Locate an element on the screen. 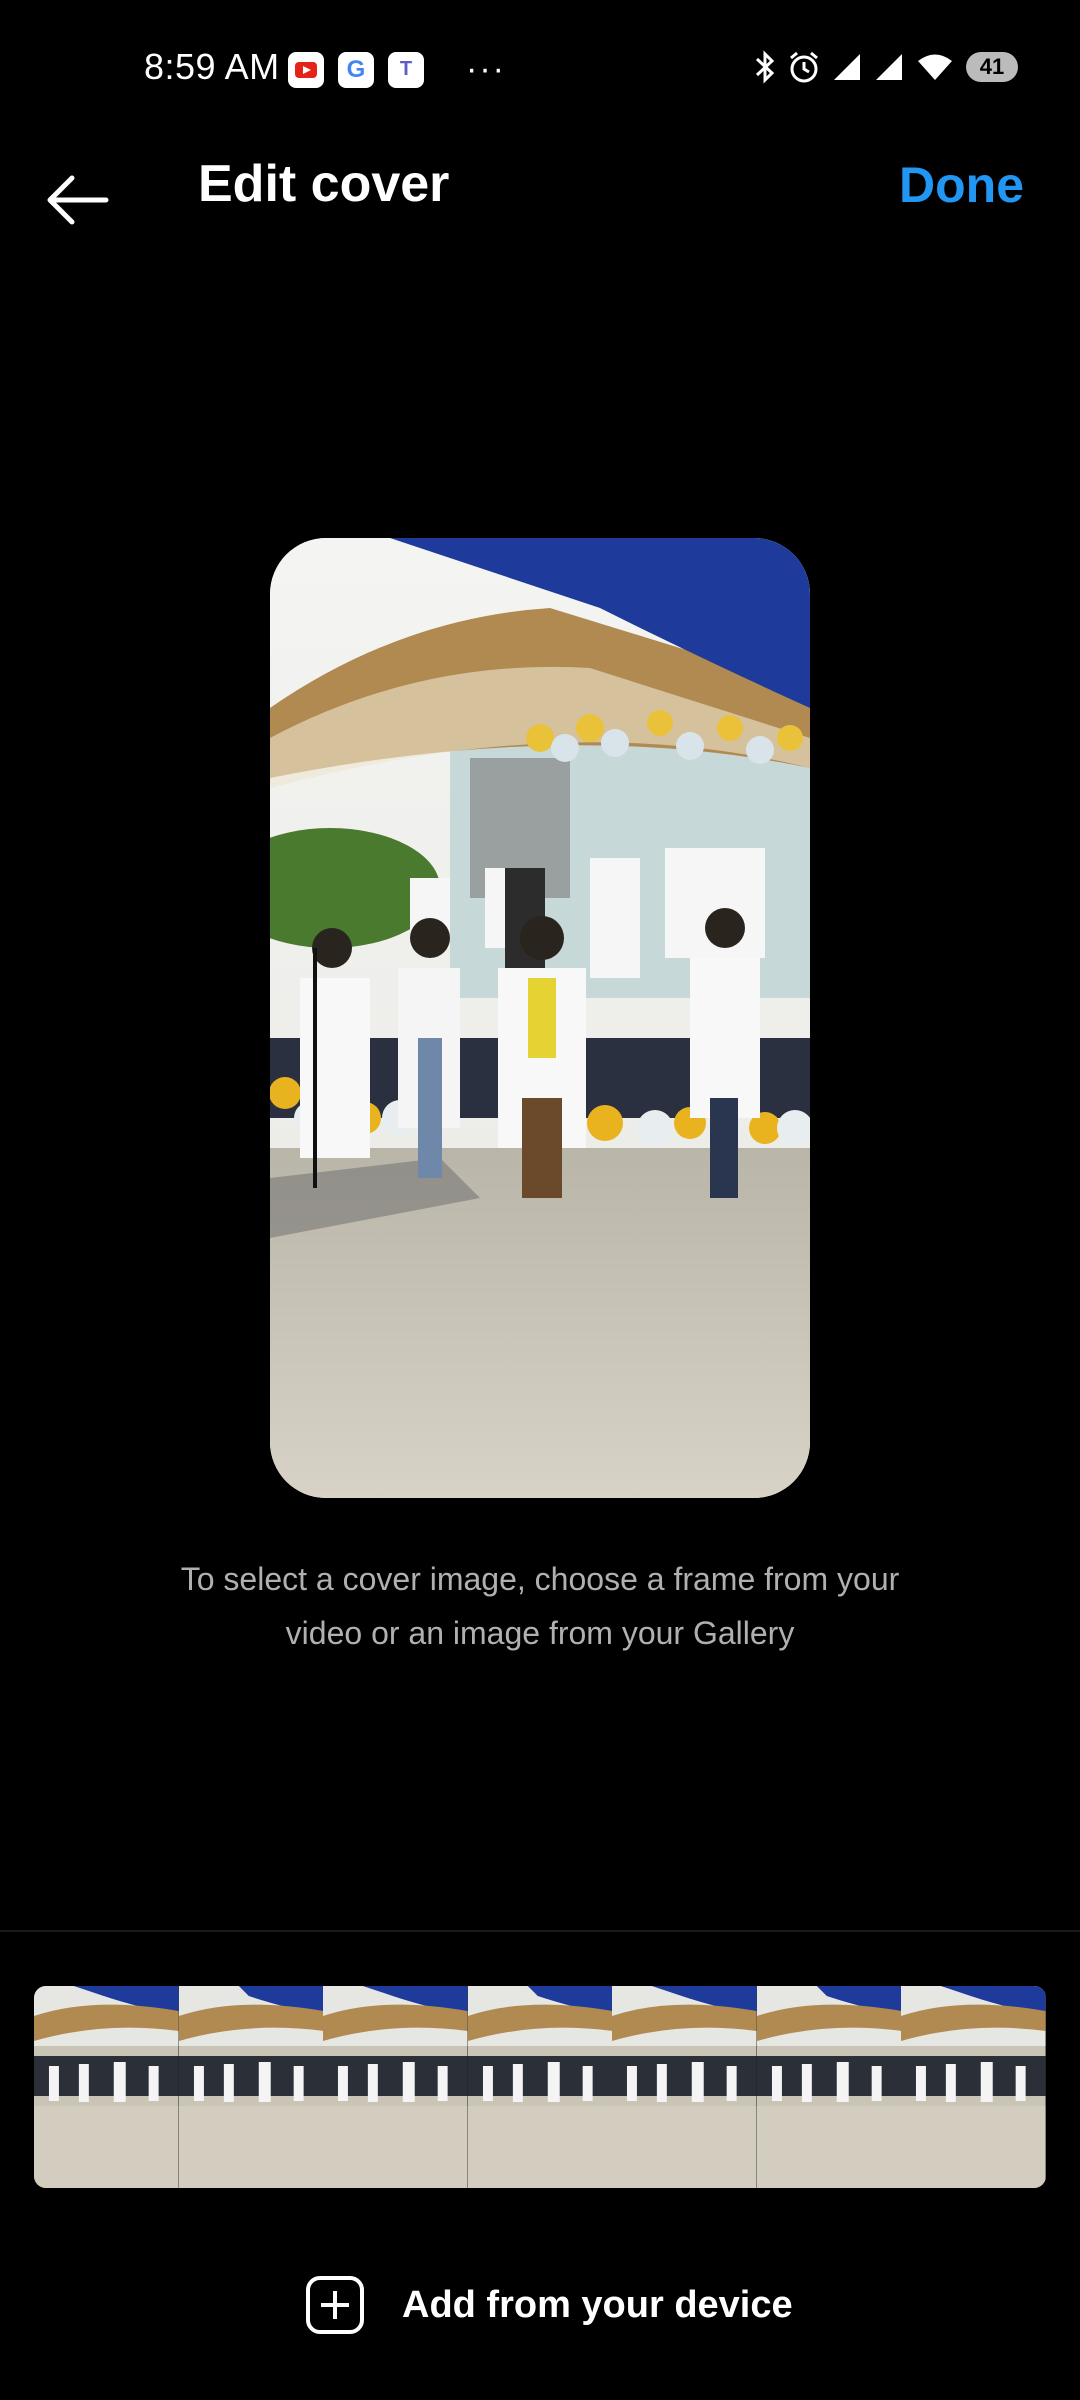 This screenshot has width=1080, height=2400. add-from-device-button: Add from your device is located at coordinates (549, 2305).